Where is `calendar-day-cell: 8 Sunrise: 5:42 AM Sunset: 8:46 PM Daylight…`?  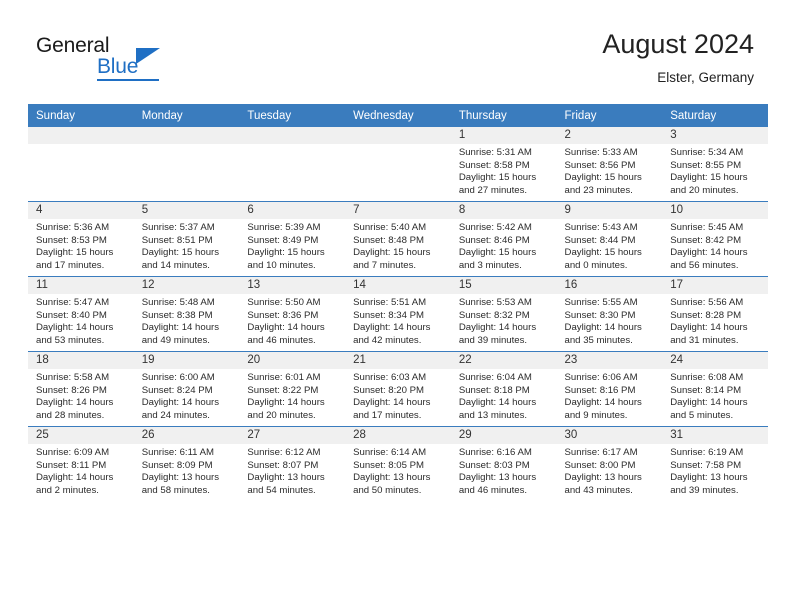 calendar-day-cell: 8 Sunrise: 5:42 AM Sunset: 8:46 PM Daylight… is located at coordinates (503, 239).